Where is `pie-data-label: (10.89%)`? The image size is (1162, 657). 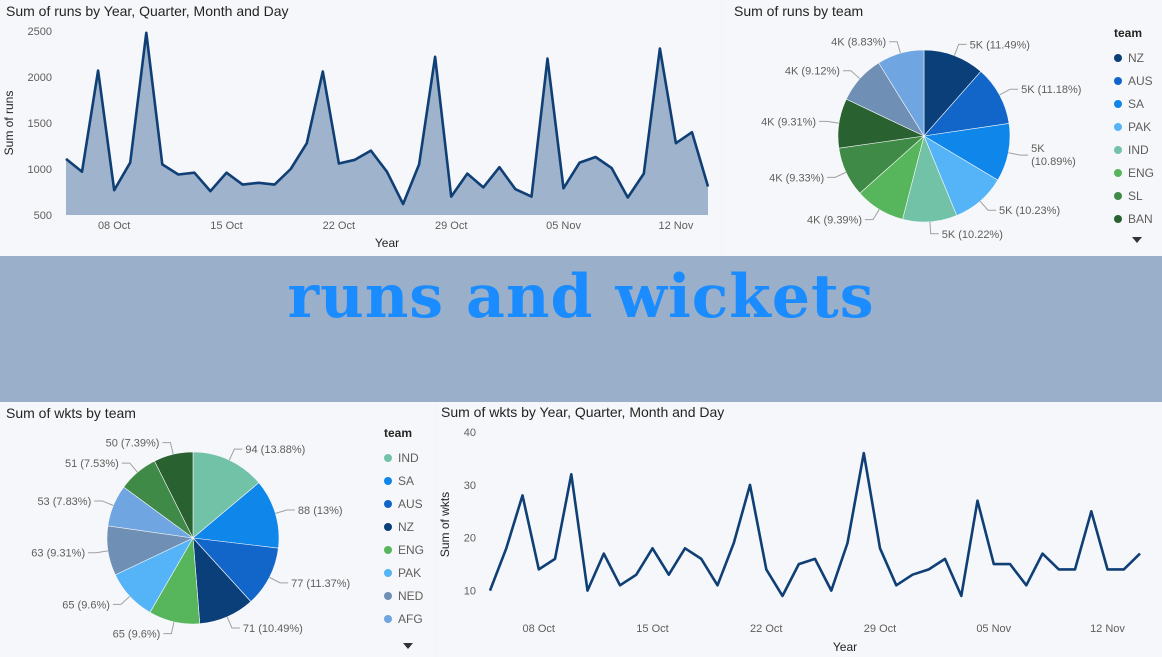
pie-data-label: (10.89%) is located at coordinates (1053, 162).